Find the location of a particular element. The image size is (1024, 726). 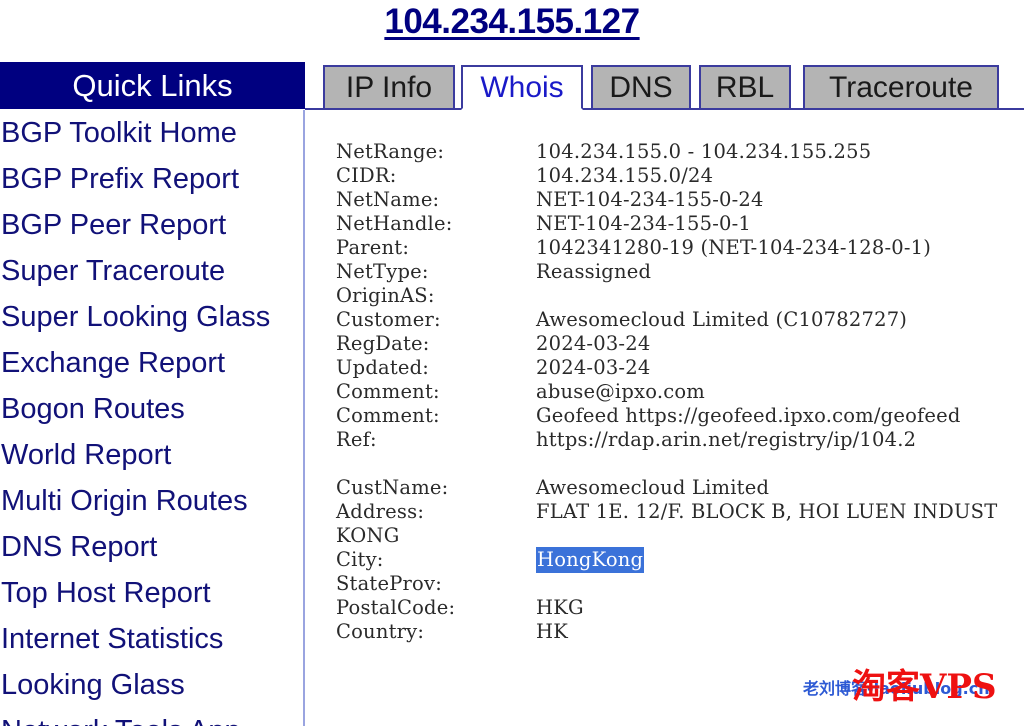

list-item: Exchange Report is located at coordinates (151, 363).